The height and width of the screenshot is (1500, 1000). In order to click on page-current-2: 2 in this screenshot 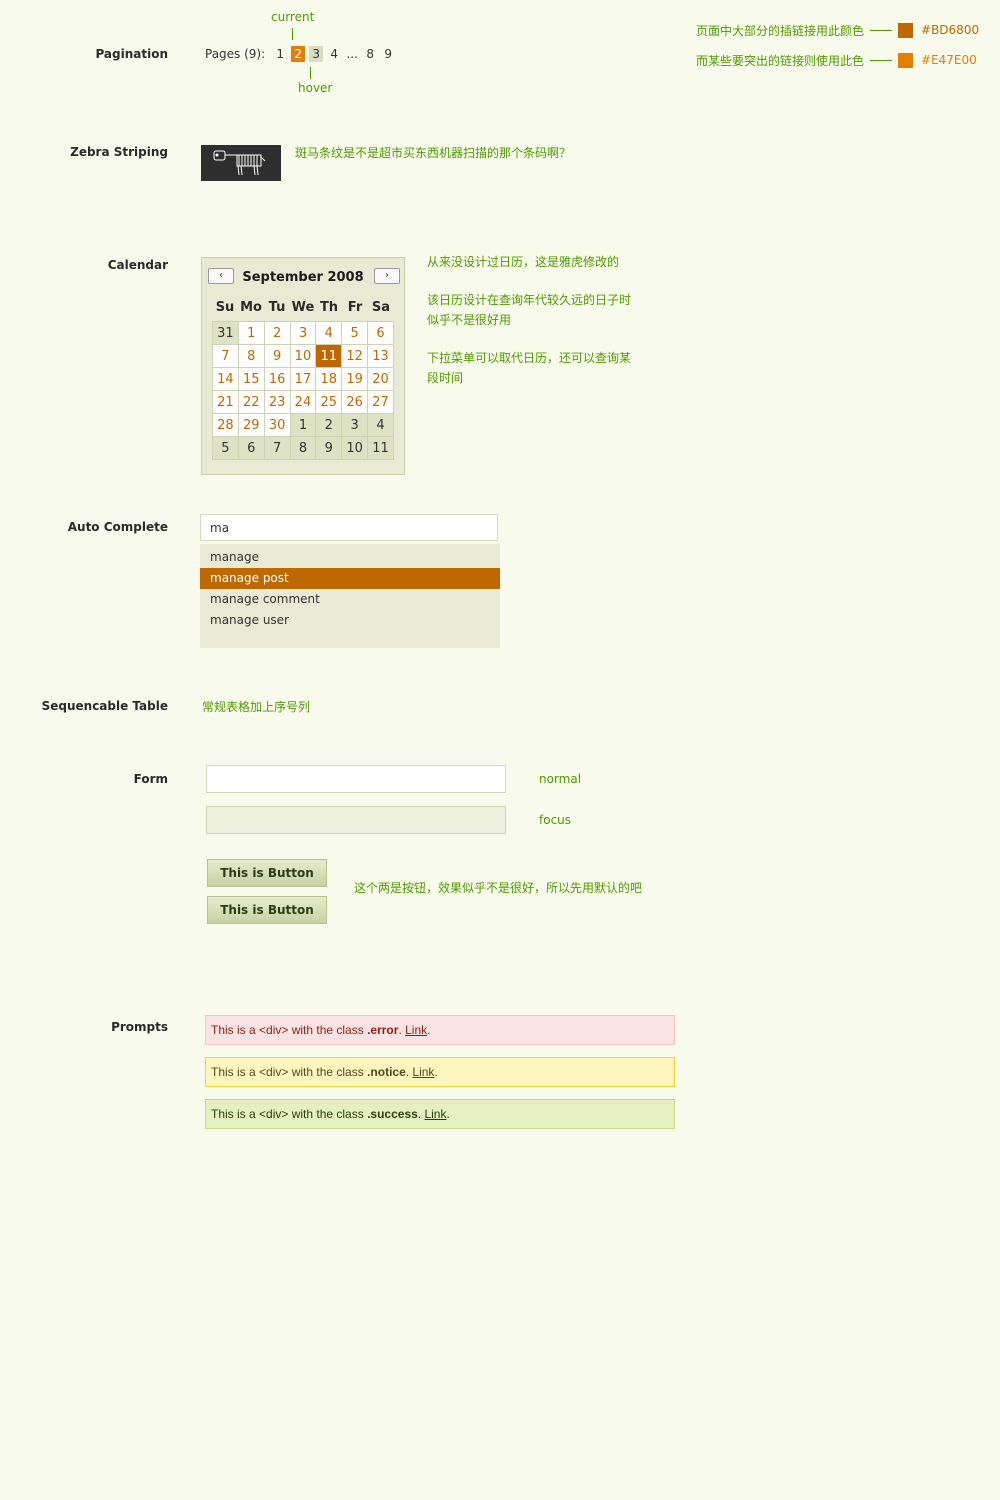, I will do `click(298, 54)`.